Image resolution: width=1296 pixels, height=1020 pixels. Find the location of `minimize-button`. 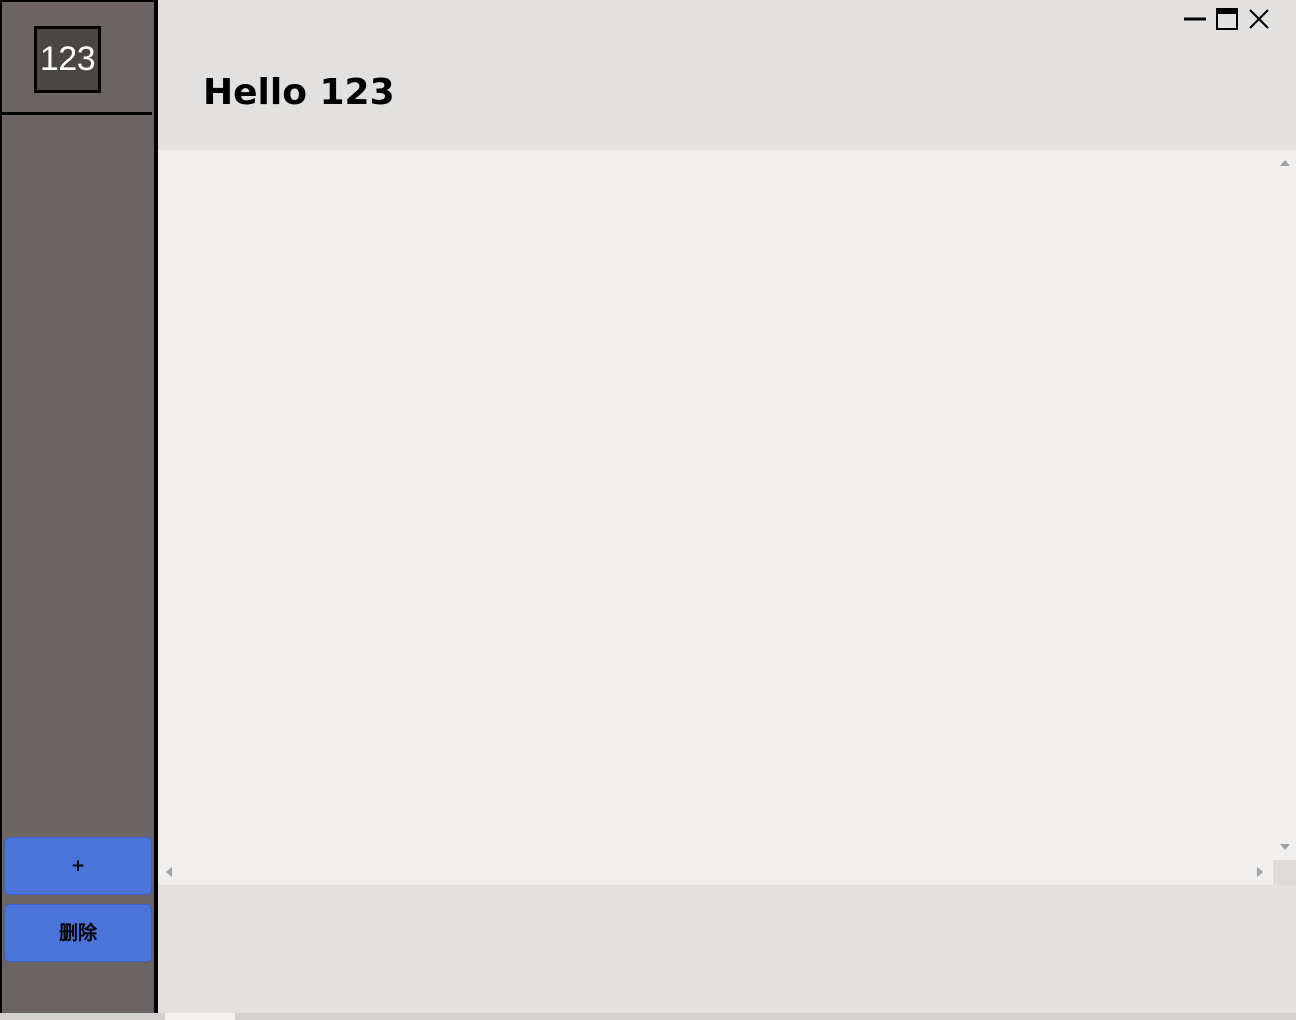

minimize-button is located at coordinates (1195, 19).